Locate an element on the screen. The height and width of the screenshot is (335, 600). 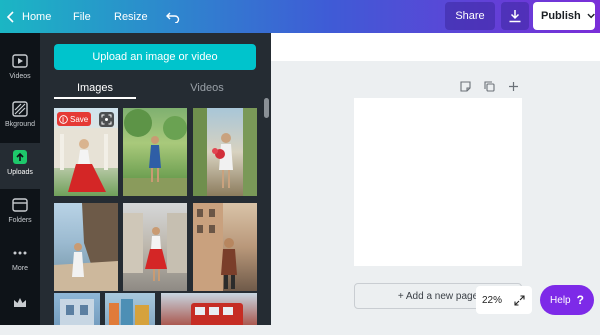
sidebar-item-background: Bkground is located at coordinates (20, 118).